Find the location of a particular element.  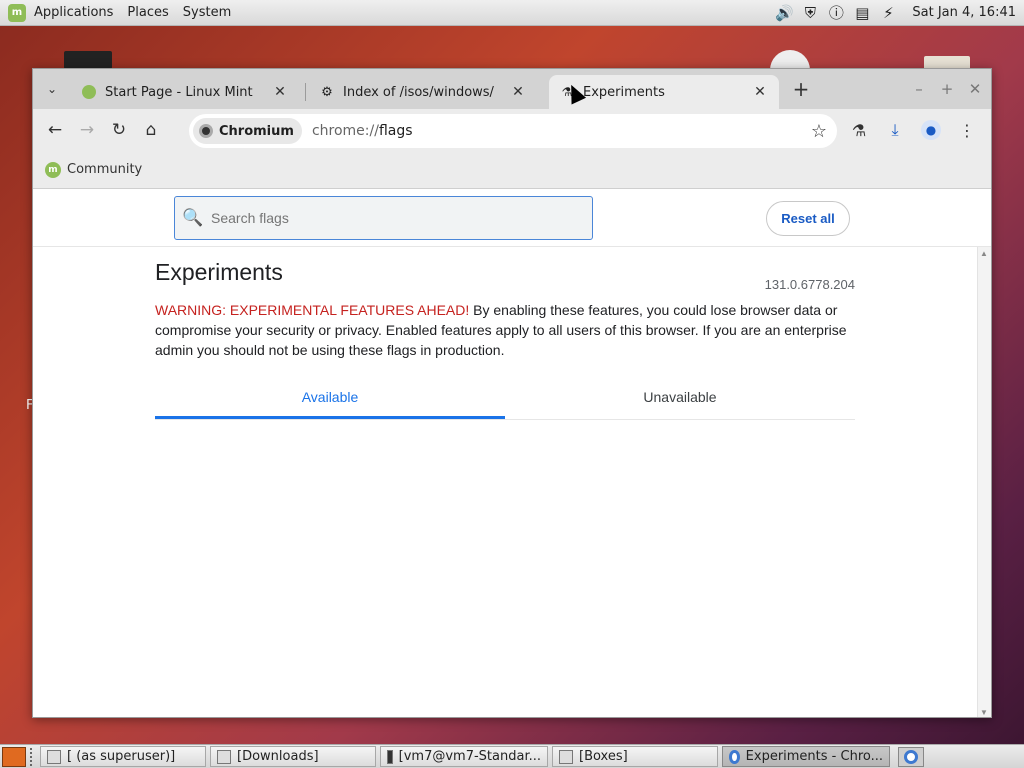

site-info-chip: Chromium is located at coordinates (247, 131).